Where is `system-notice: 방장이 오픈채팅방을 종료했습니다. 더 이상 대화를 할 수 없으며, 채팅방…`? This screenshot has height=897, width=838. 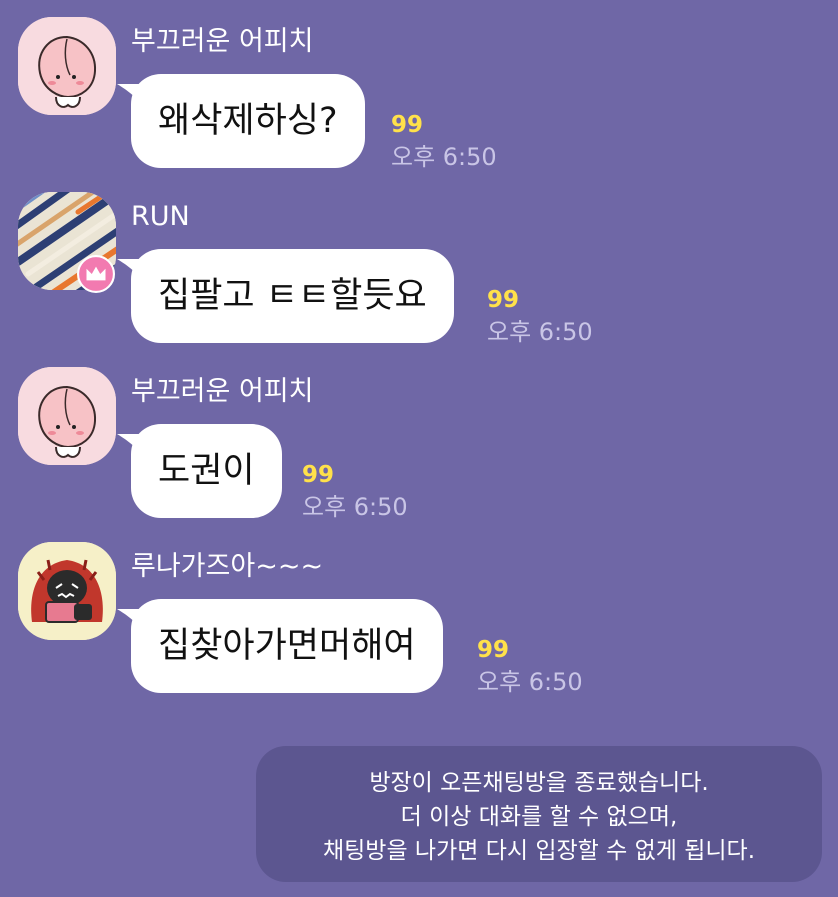
system-notice: 방장이 오픈채팅방을 종료했습니다. 더 이상 대화를 할 수 없으며, 채팅방… is located at coordinates (539, 814).